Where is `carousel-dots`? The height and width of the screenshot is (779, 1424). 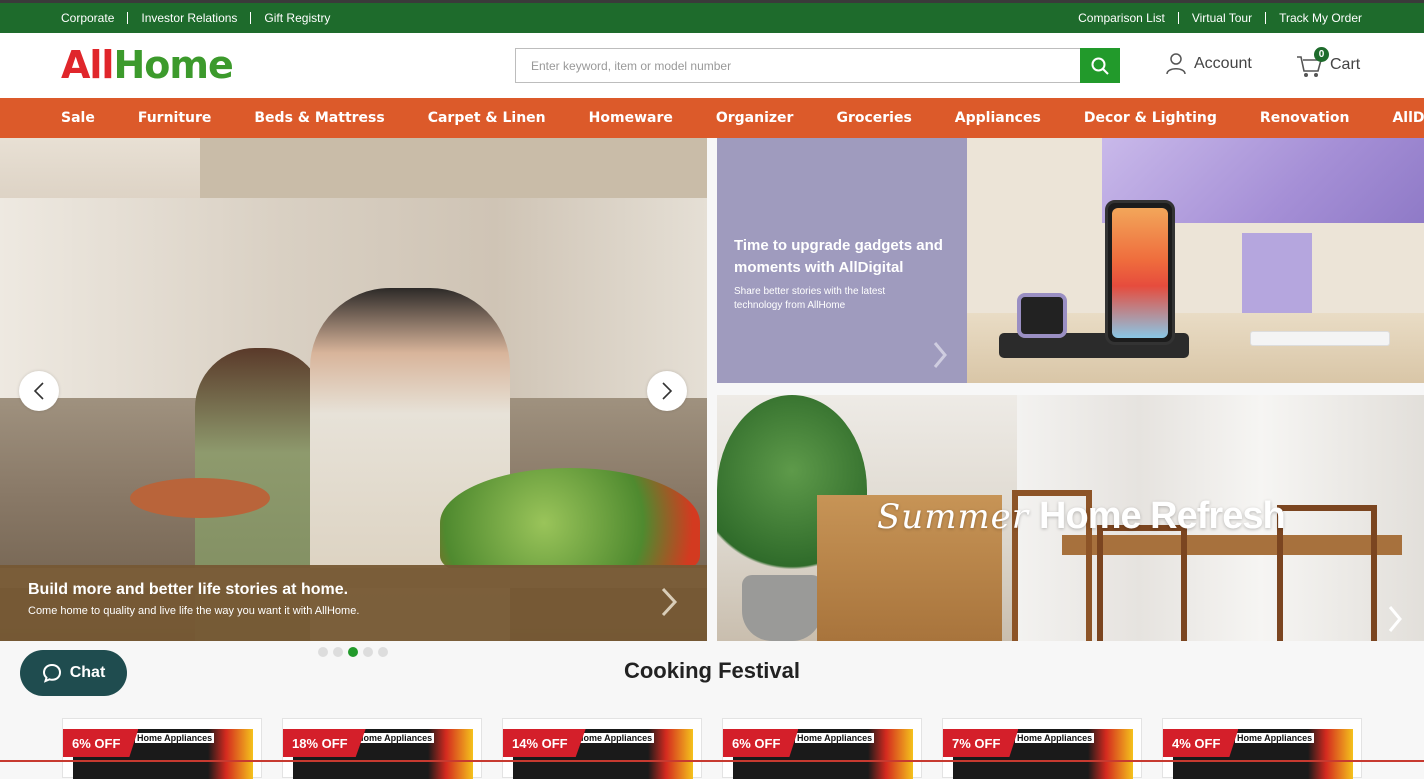
carousel-dots is located at coordinates (353, 652).